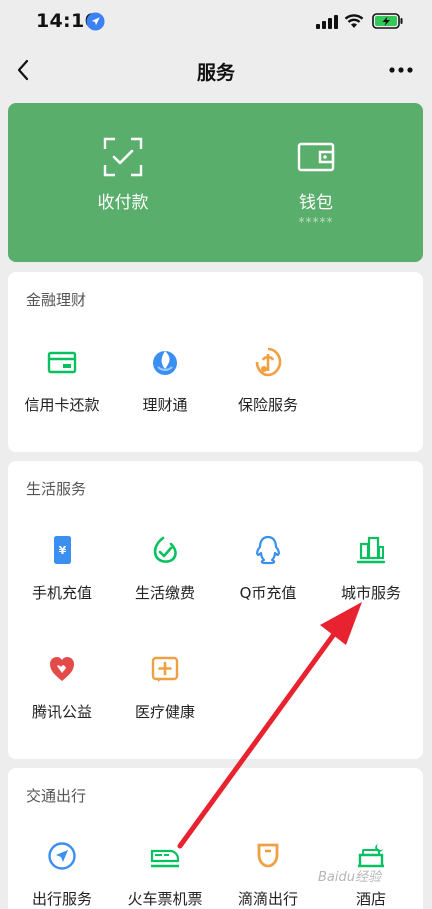 This screenshot has height=909, width=432. What do you see at coordinates (56, 796) in the screenshot?
I see `travel-section-title: 交通出行` at bounding box center [56, 796].